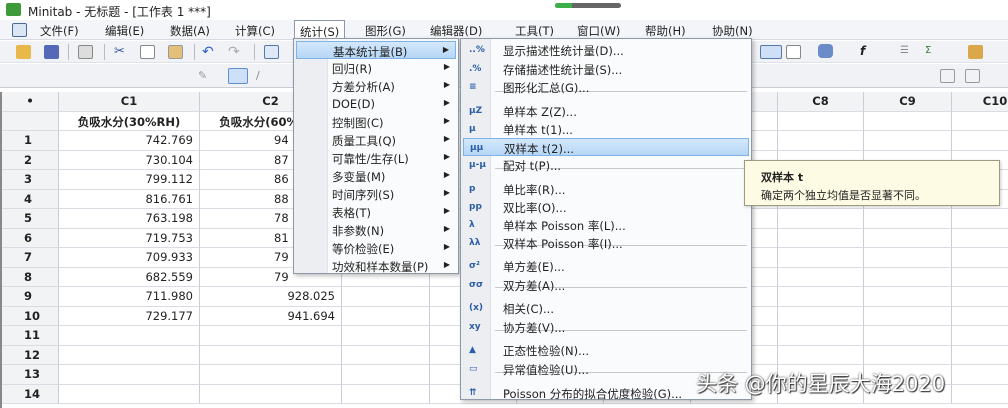  What do you see at coordinates (30, 199) in the screenshot?
I see `row-header: 4` at bounding box center [30, 199].